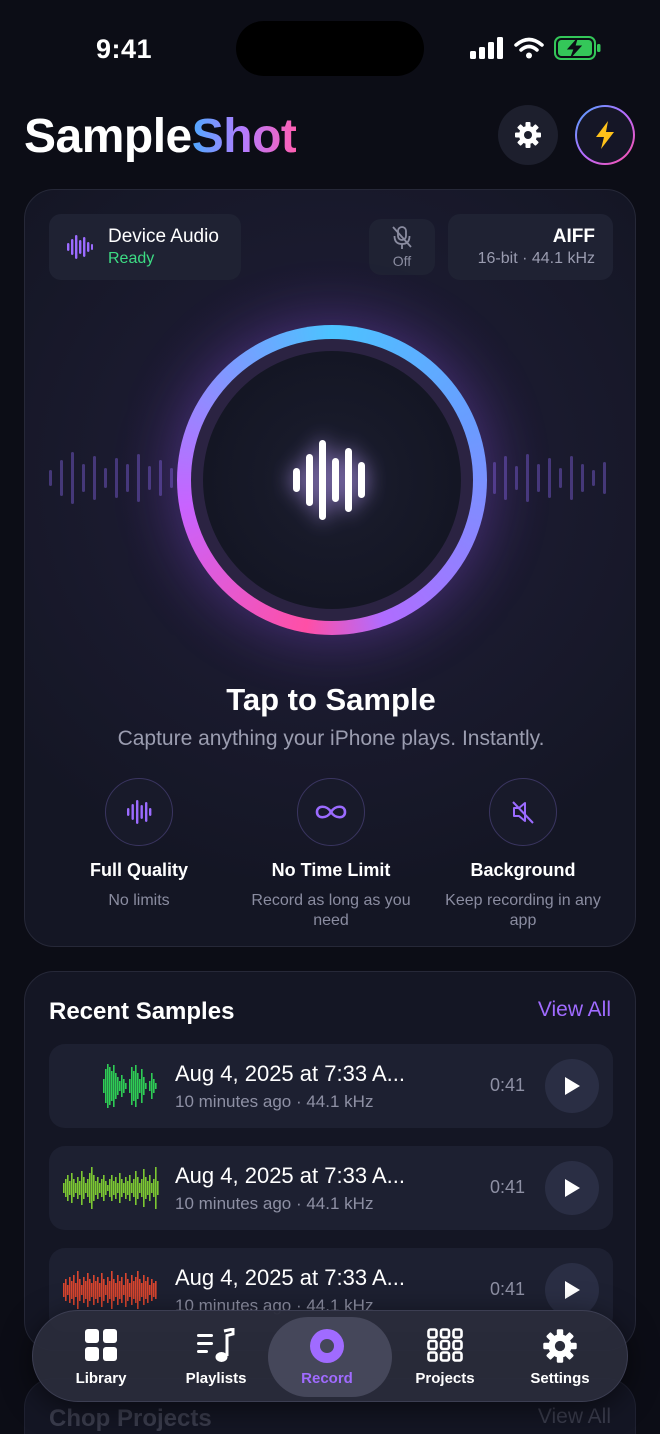  I want to click on feature-title: Full Quality, so click(138, 870).